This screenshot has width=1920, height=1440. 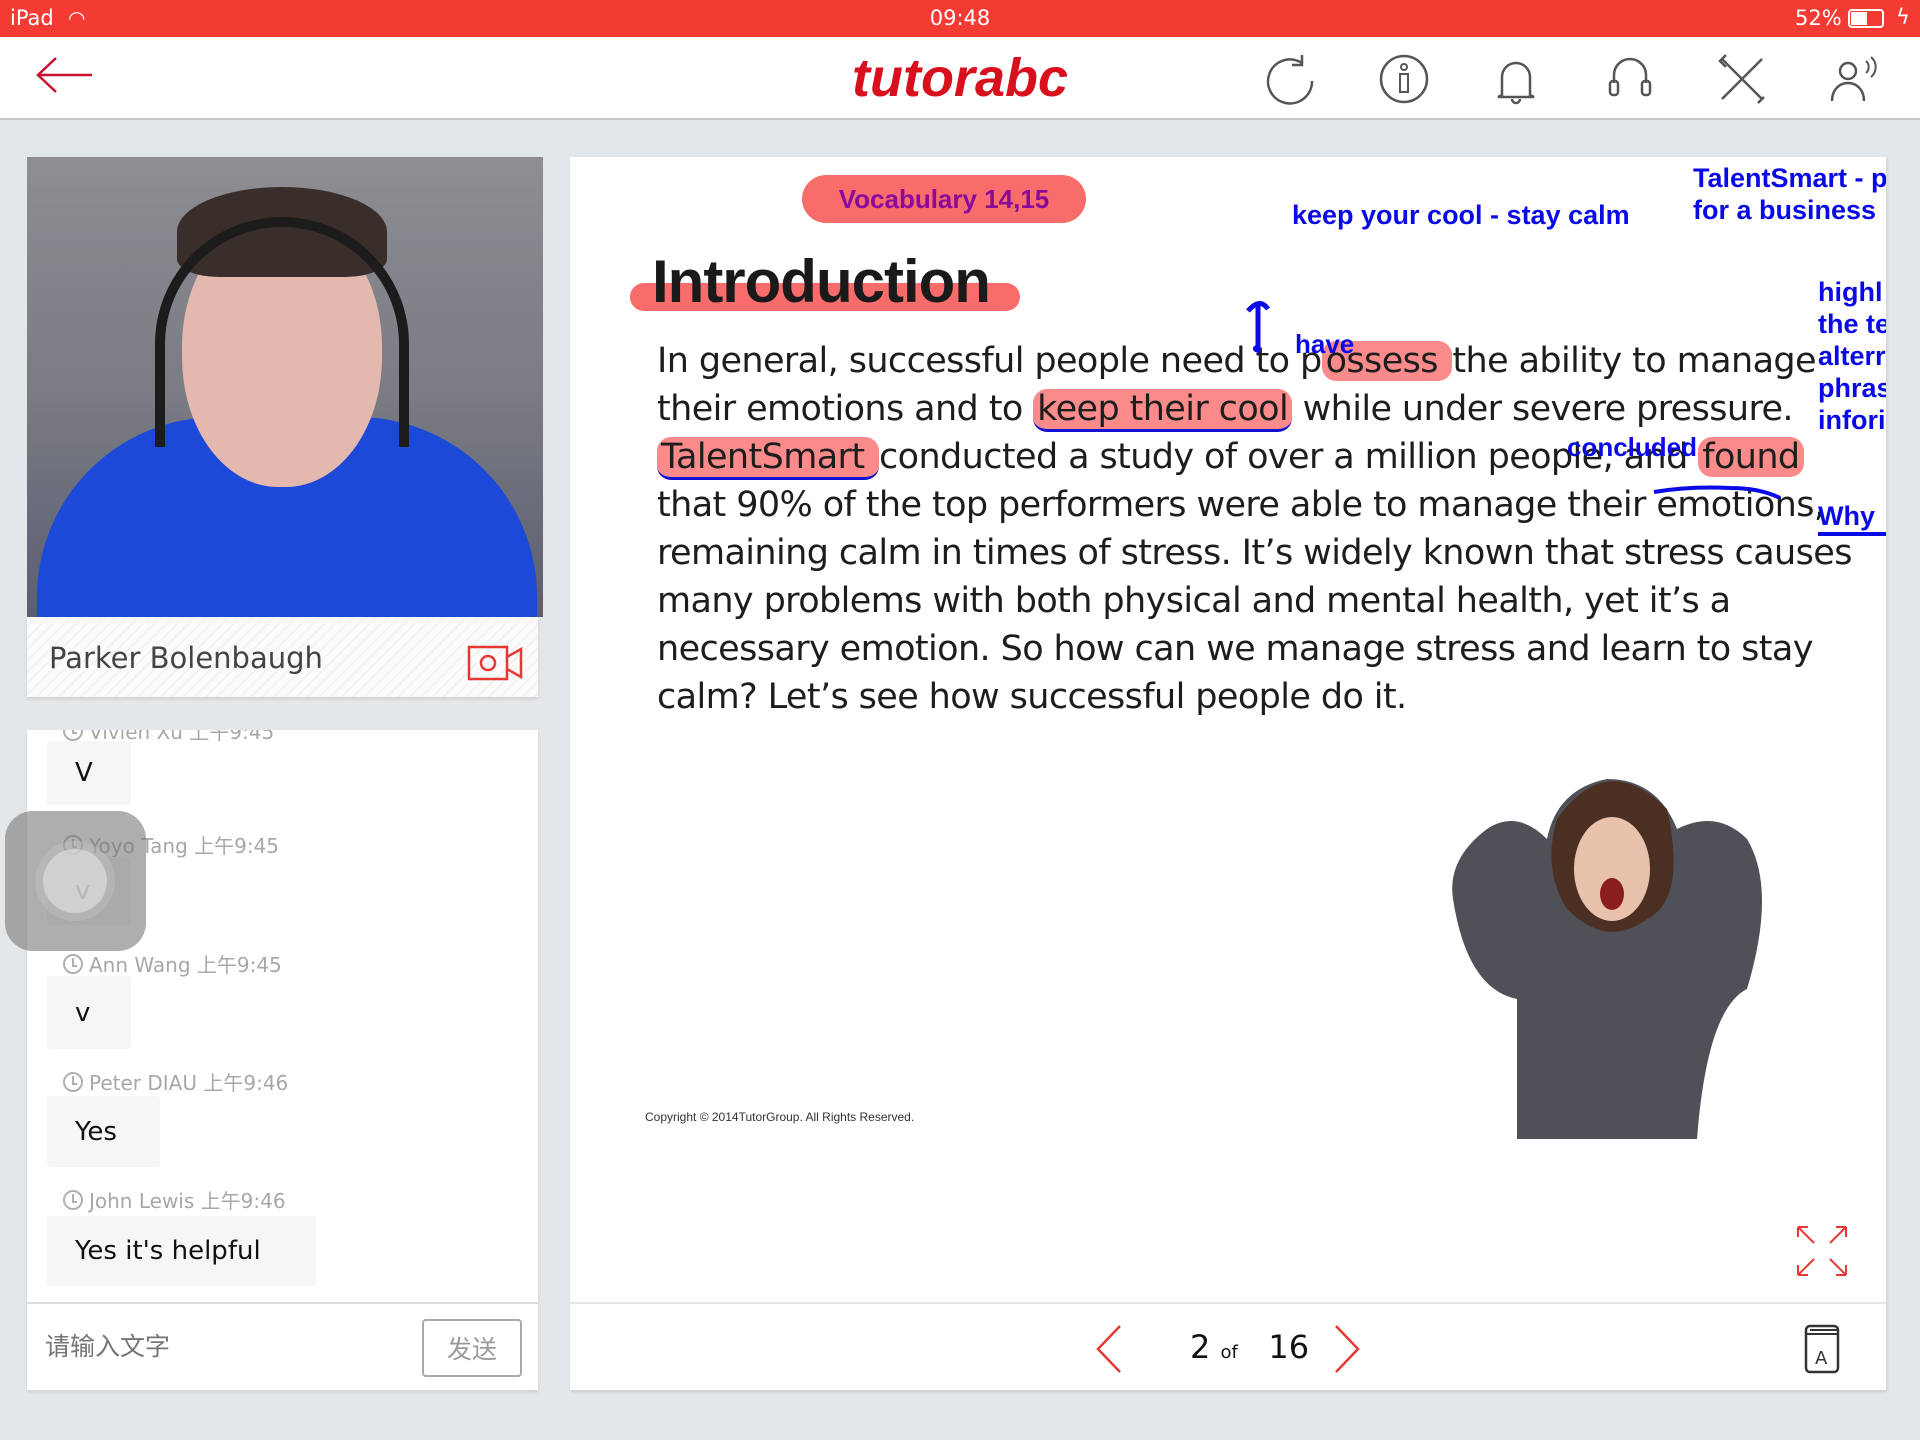 I want to click on refresh-icon, so click(x=1290, y=79).